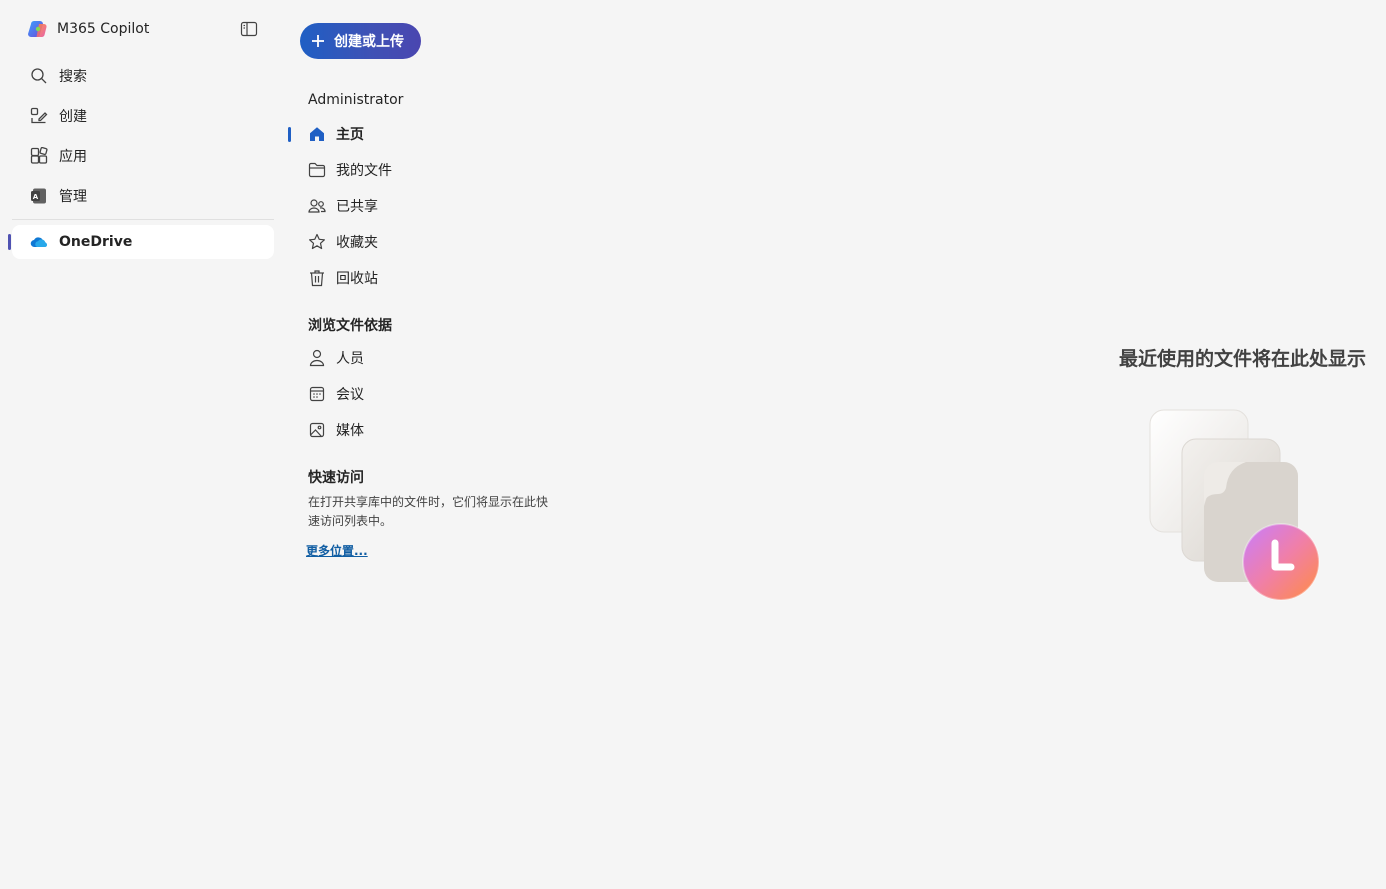 The image size is (1386, 889). What do you see at coordinates (425, 430) in the screenshot?
I see `nav-item-media: 媒体` at bounding box center [425, 430].